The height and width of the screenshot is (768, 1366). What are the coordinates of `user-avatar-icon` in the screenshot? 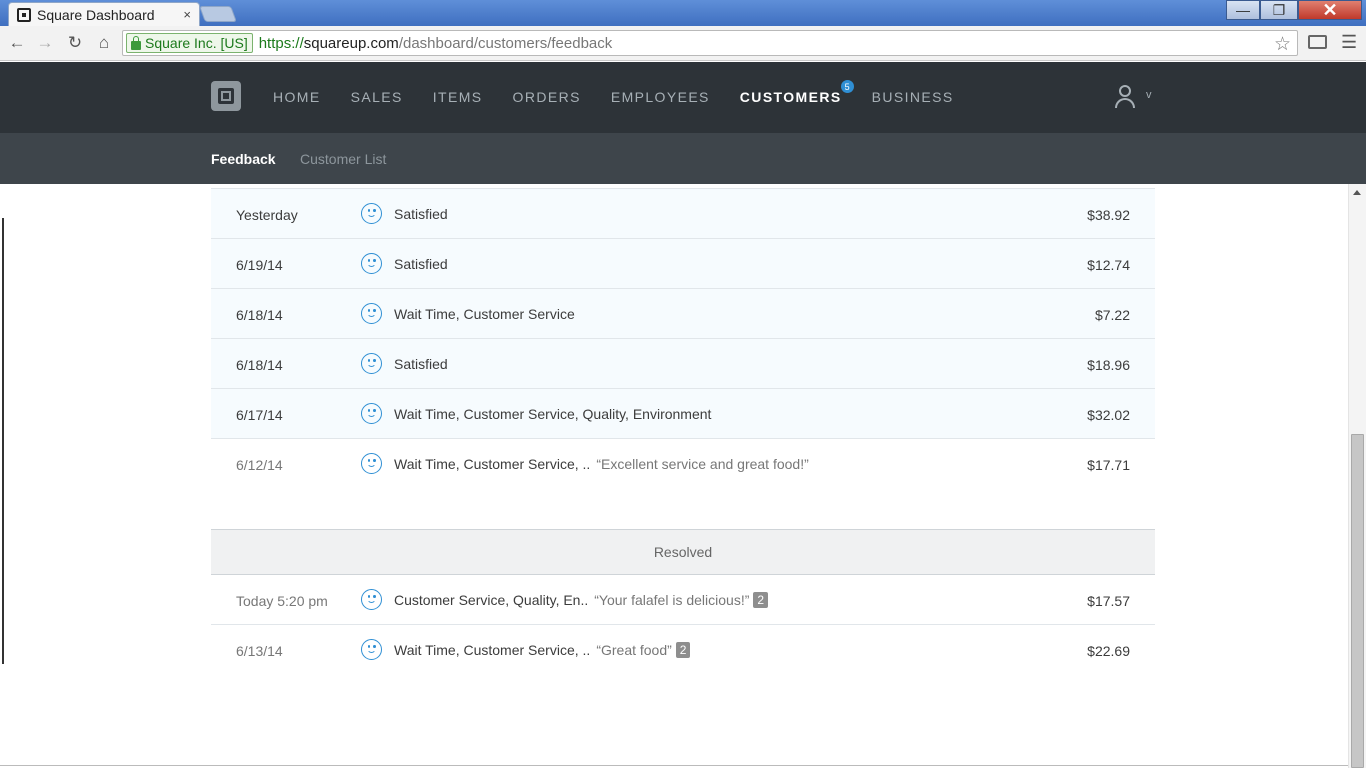 It's located at (1125, 97).